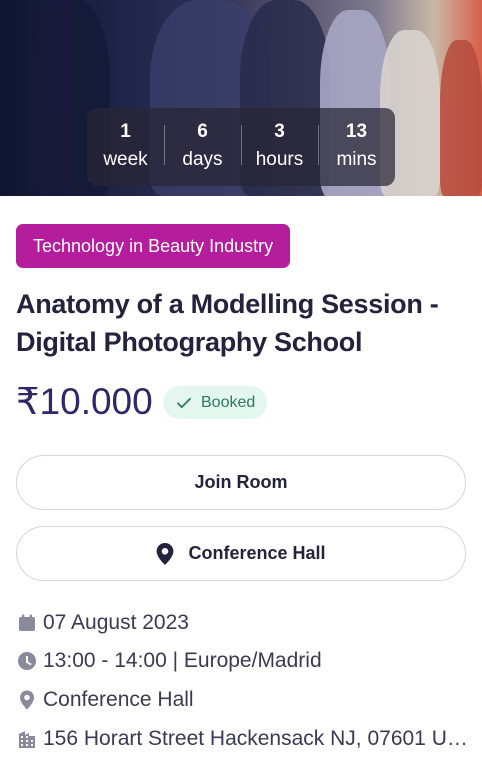 The image size is (482, 770). I want to click on category-tag: Technology in Beauty Industry, so click(153, 246).